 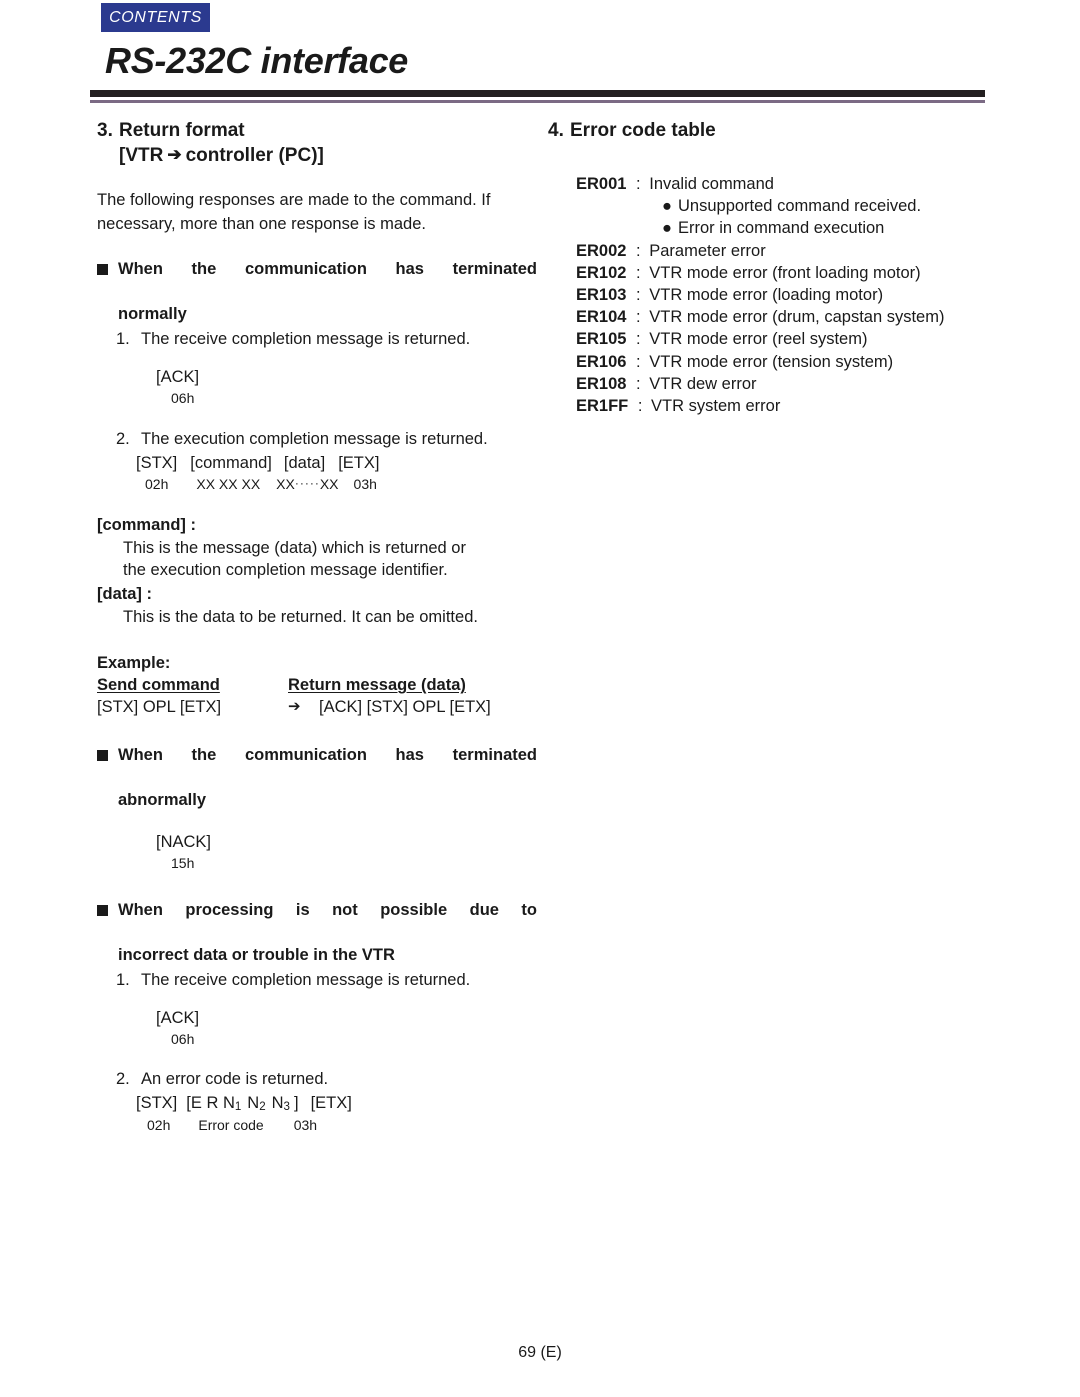 What do you see at coordinates (210, 1103) in the screenshot?
I see `err-fmt-open: [E R N` at bounding box center [210, 1103].